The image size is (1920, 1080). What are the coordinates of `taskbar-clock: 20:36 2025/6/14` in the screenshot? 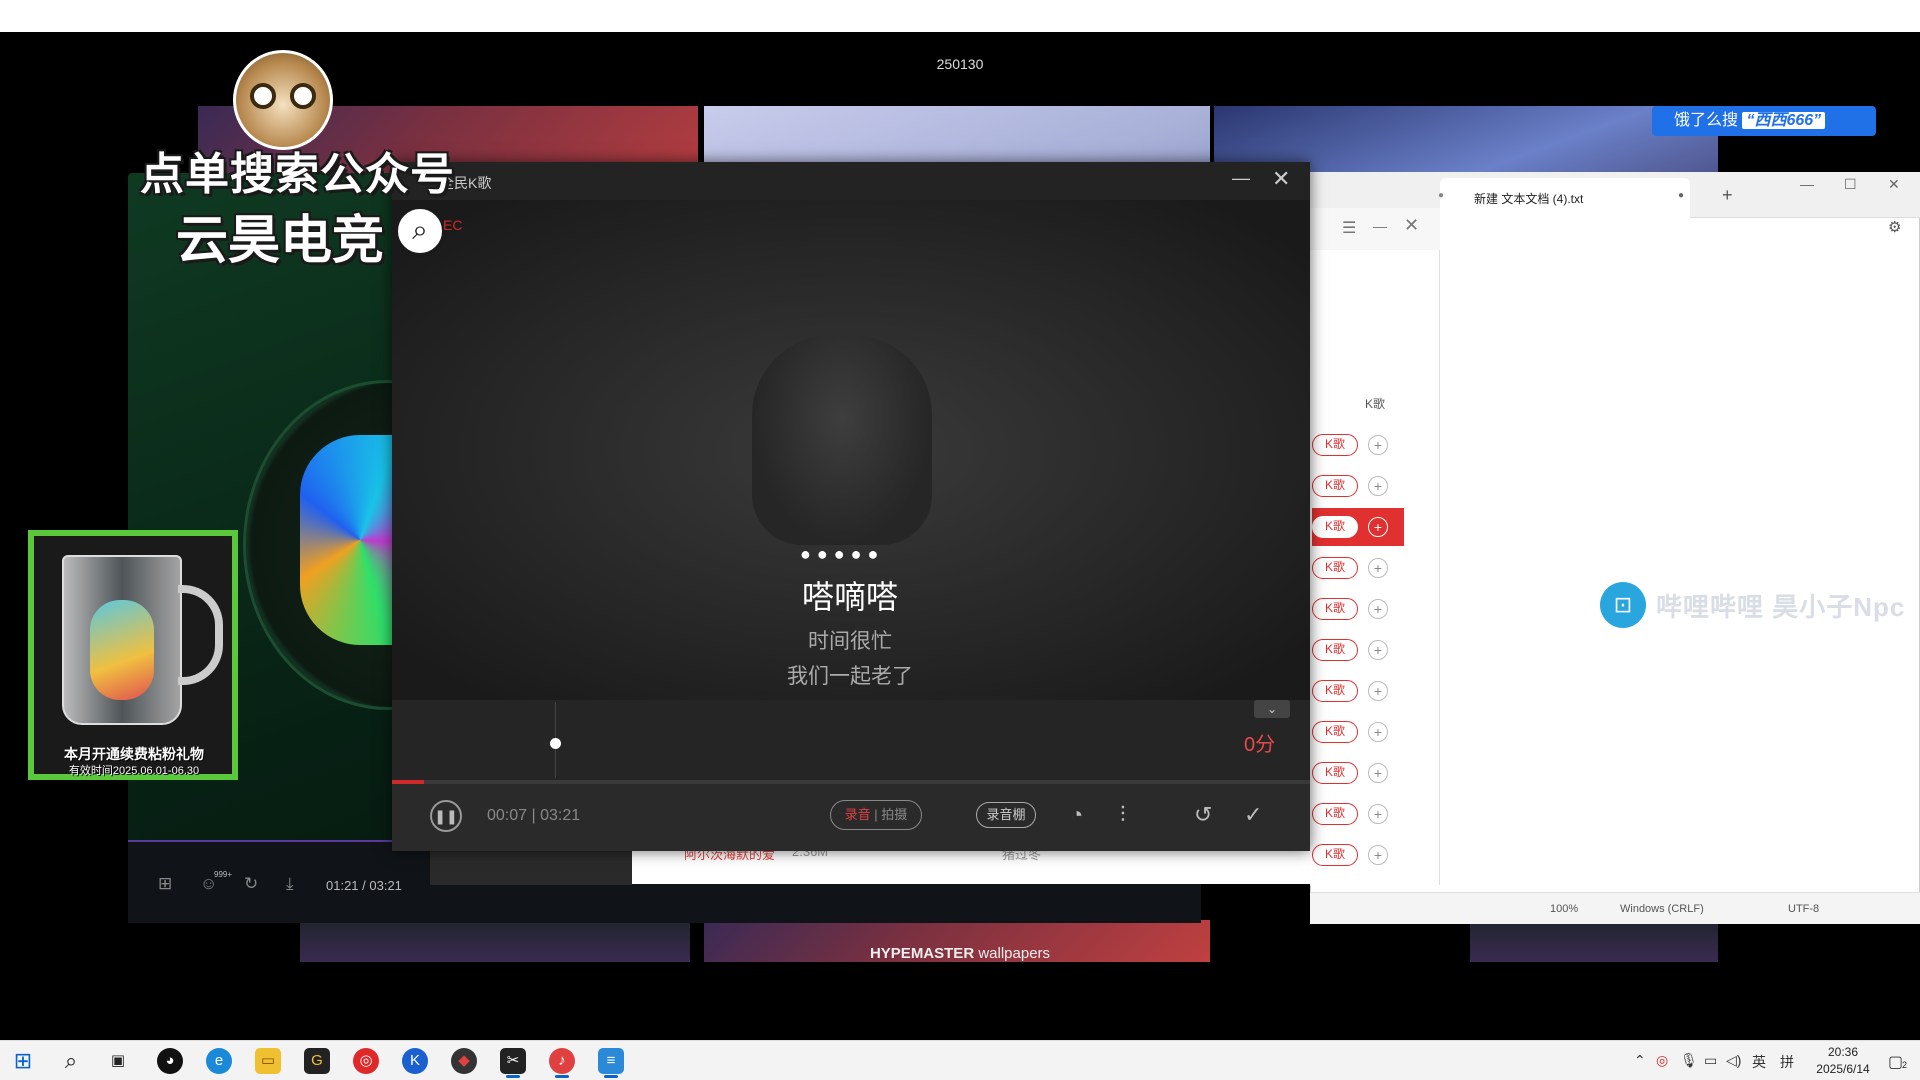 It's located at (1843, 1061).